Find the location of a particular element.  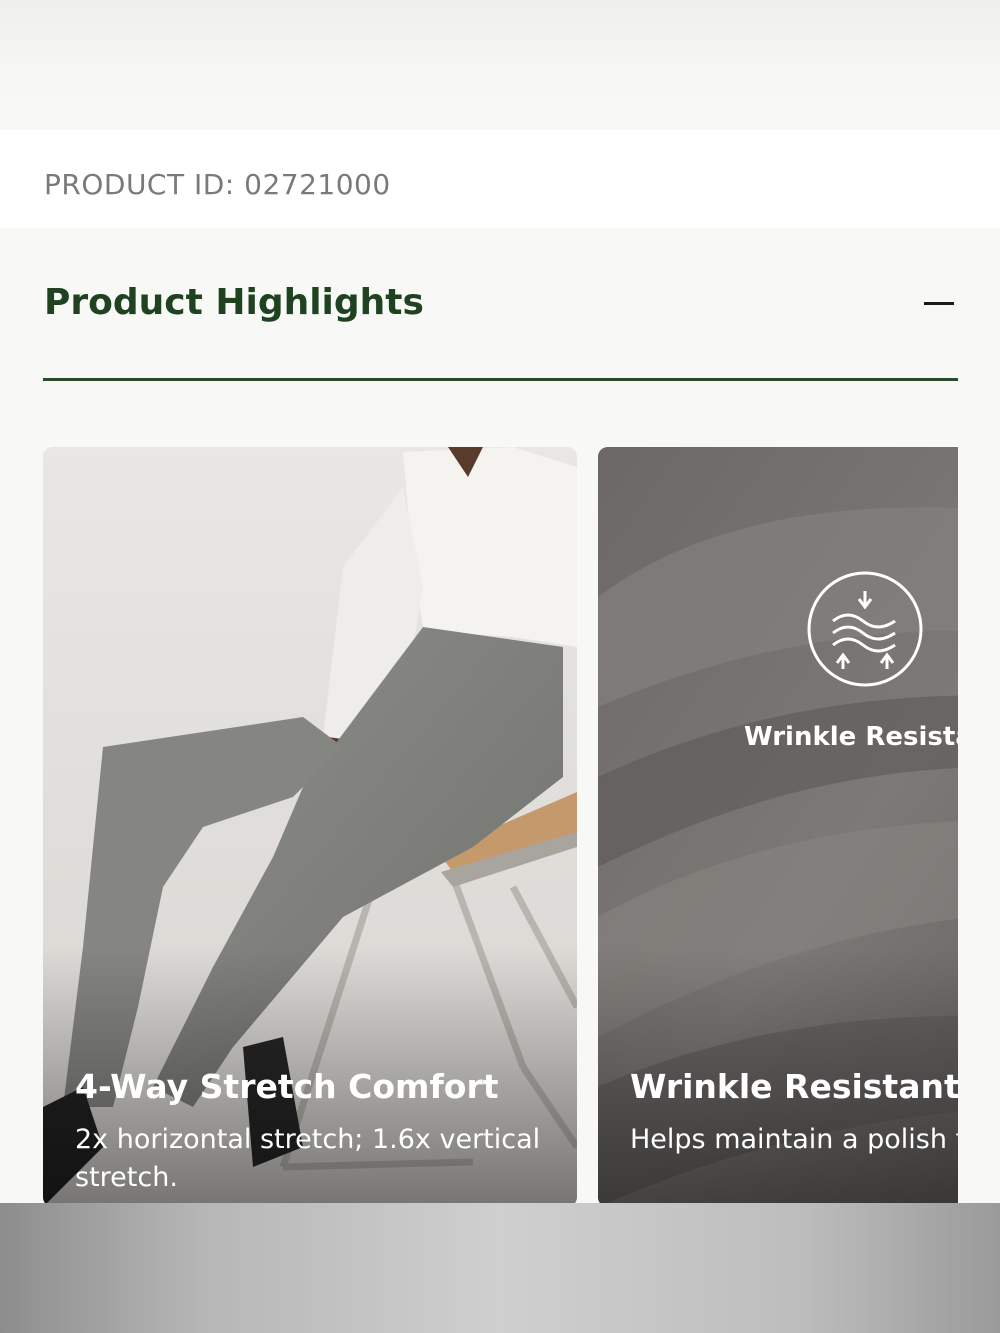

card-title: 4-Way Stretch Comfort is located at coordinates (287, 1086).